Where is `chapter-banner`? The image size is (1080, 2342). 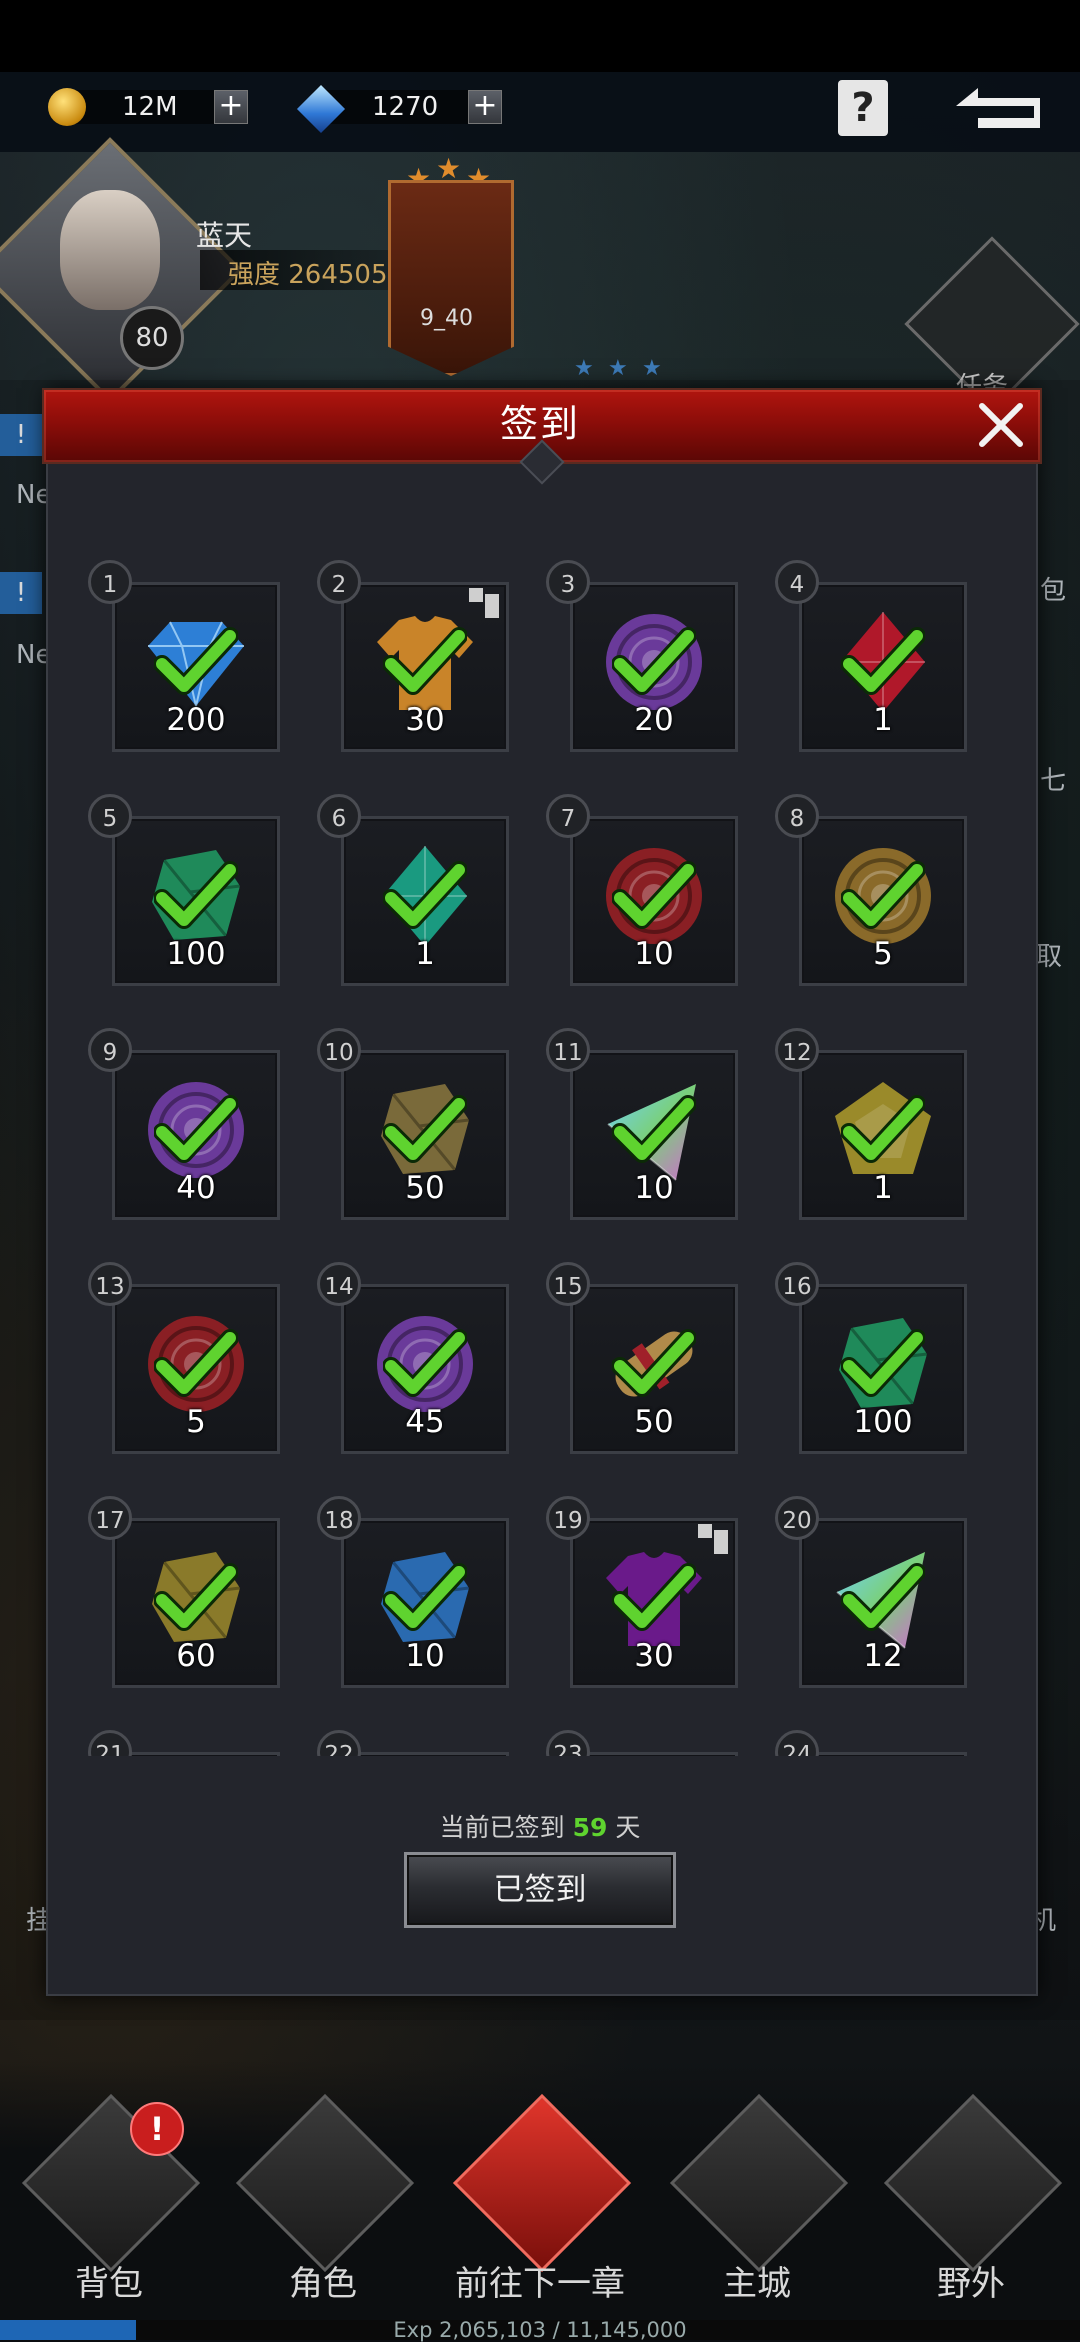
chapter-banner is located at coordinates (451, 278).